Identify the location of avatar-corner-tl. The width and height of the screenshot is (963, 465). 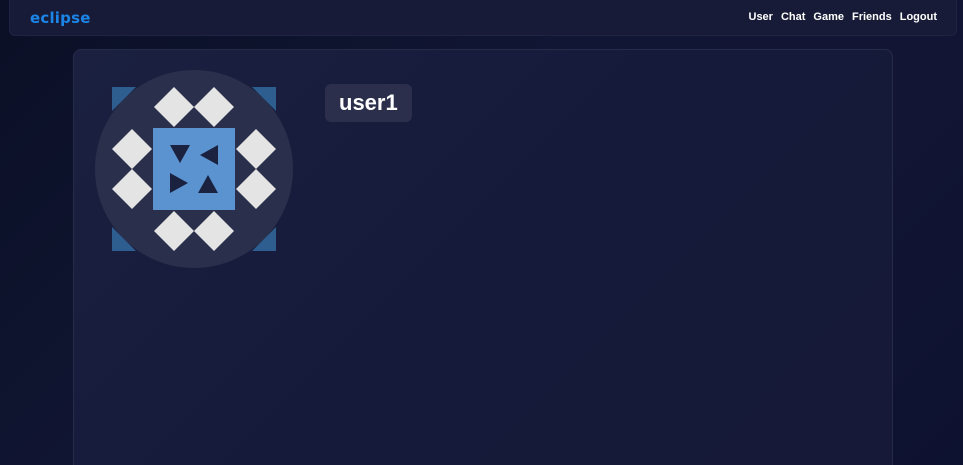
(124, 99).